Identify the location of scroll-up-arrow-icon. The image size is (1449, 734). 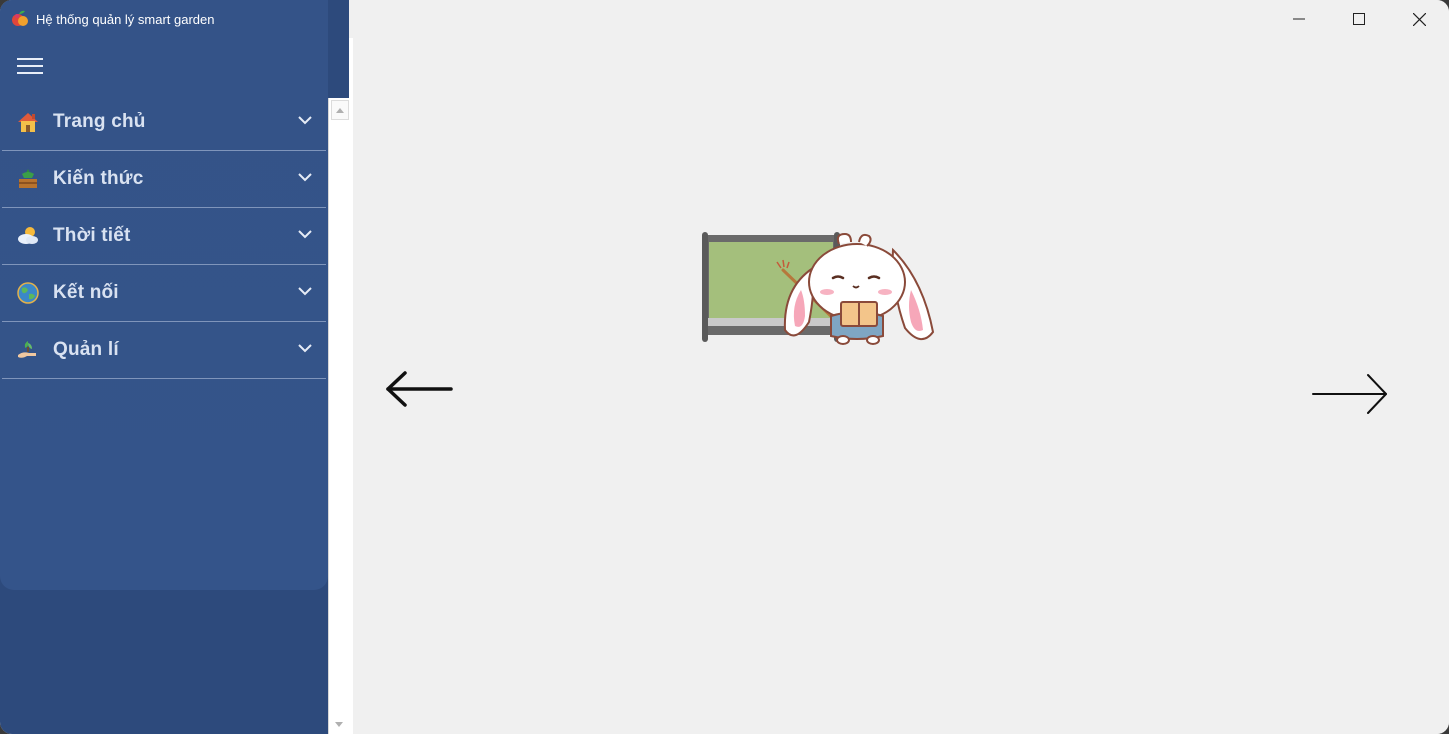
(340, 110).